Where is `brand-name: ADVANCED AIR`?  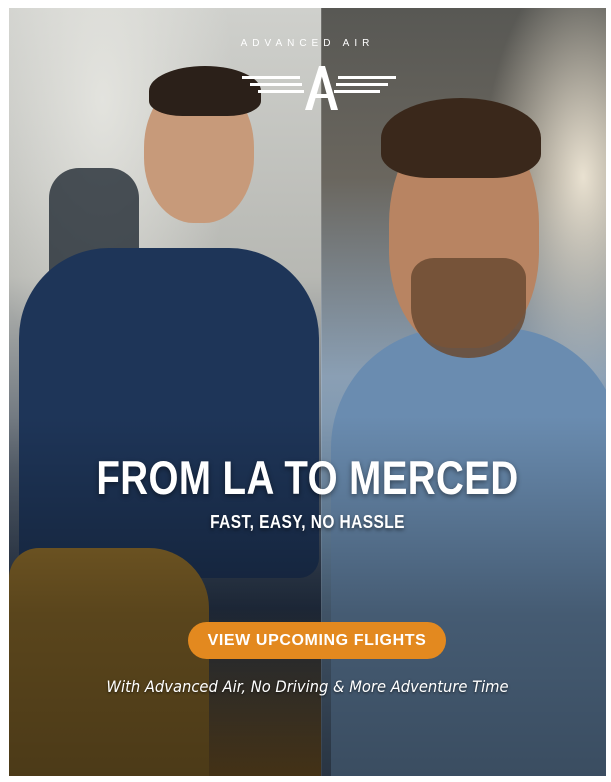
brand-name: ADVANCED AIR is located at coordinates (307, 43).